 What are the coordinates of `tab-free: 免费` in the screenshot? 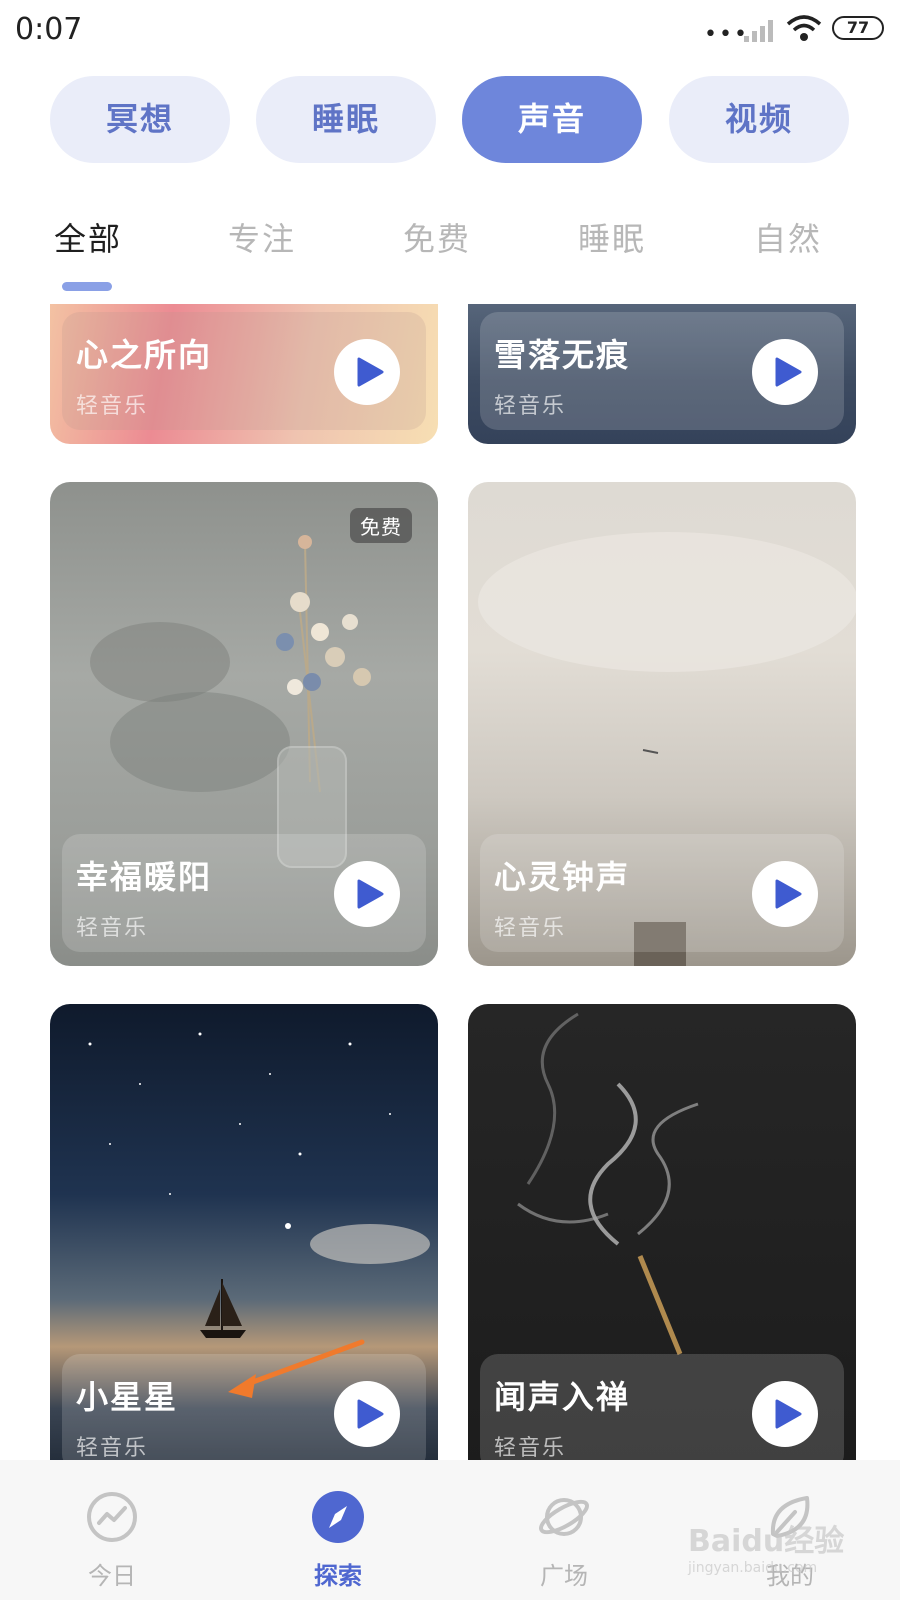 It's located at (437, 237).